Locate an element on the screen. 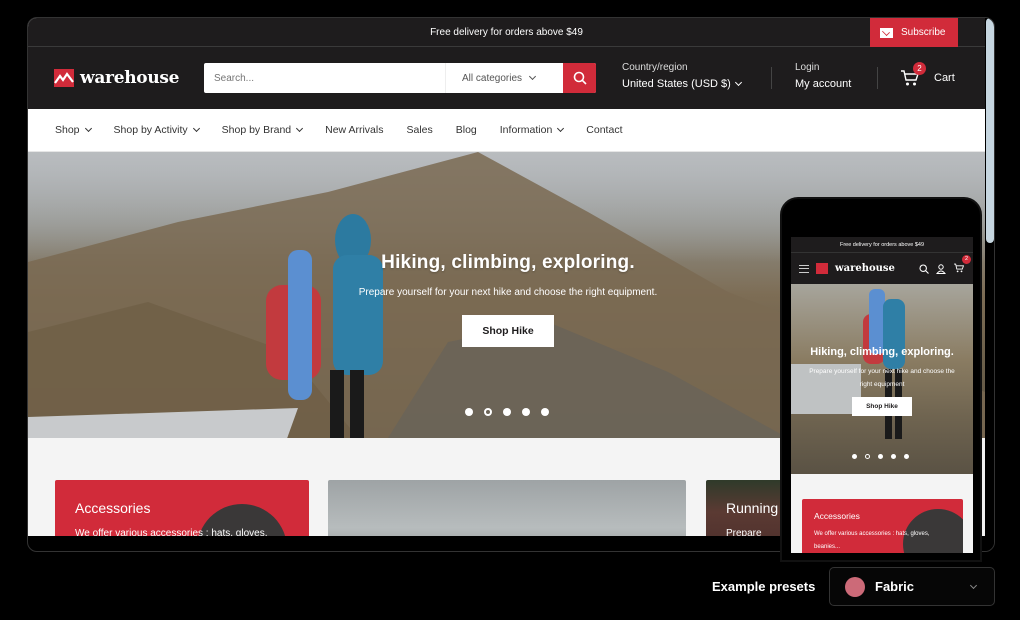 This screenshot has height=620, width=1020. preset-dropdown: Fabric is located at coordinates (912, 586).